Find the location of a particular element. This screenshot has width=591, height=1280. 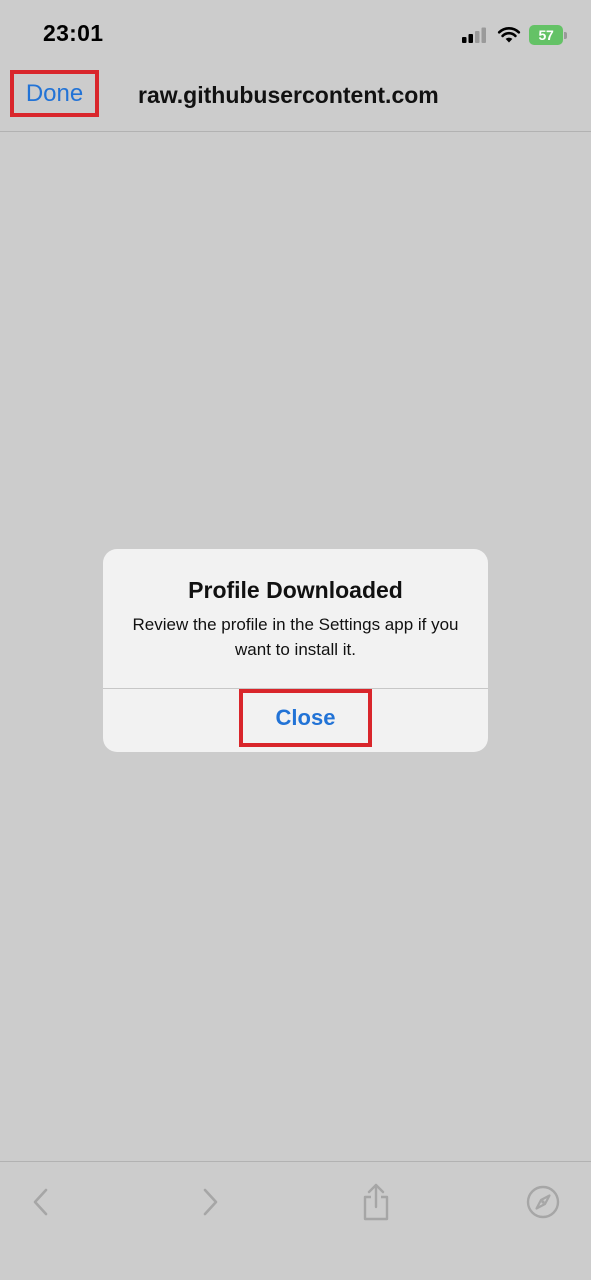

back-button is located at coordinates (41, 1202).